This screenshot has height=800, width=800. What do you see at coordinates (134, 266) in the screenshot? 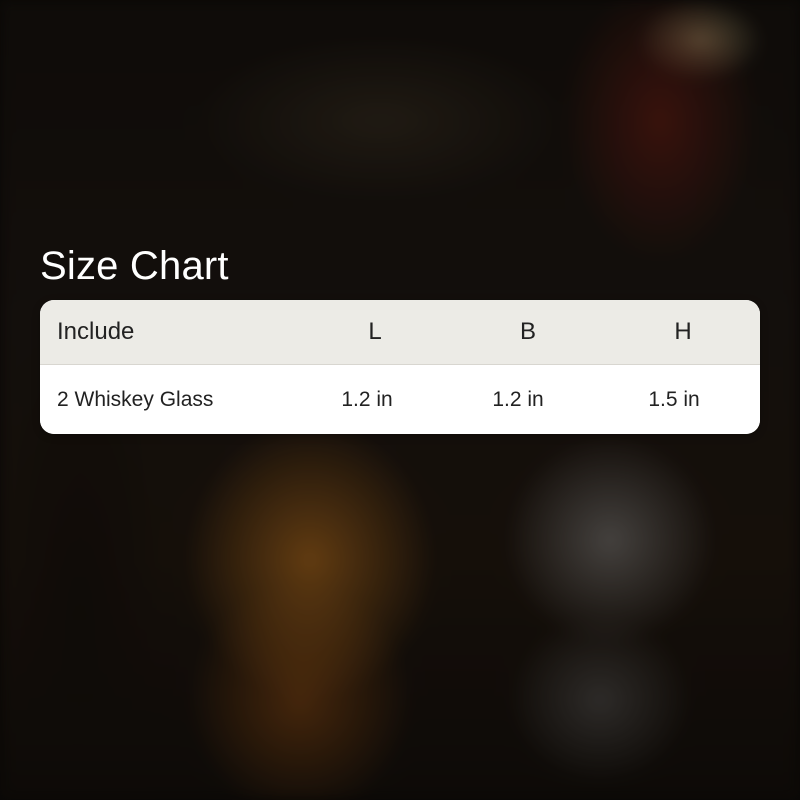
I see `page-title: Size Chart` at bounding box center [134, 266].